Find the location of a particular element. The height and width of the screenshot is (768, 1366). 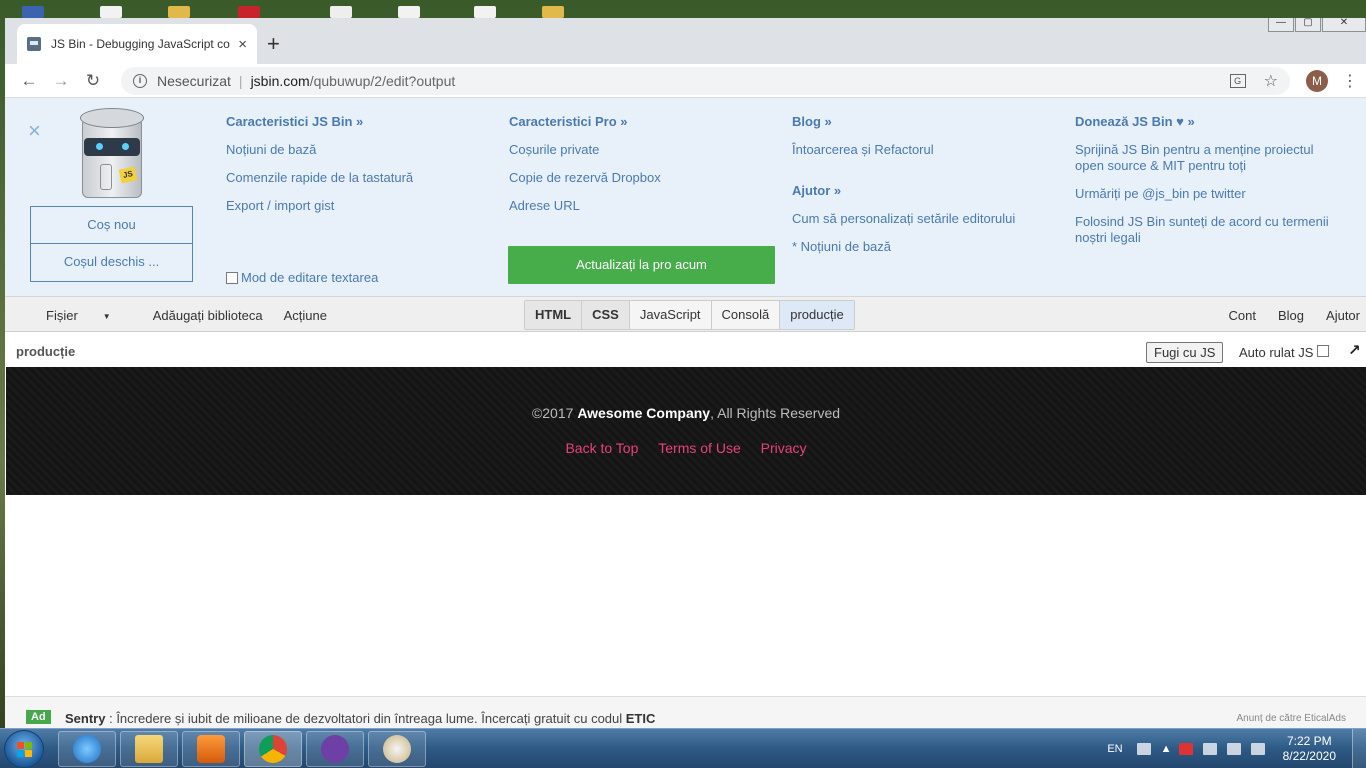

taskbar-github is located at coordinates (335, 749).